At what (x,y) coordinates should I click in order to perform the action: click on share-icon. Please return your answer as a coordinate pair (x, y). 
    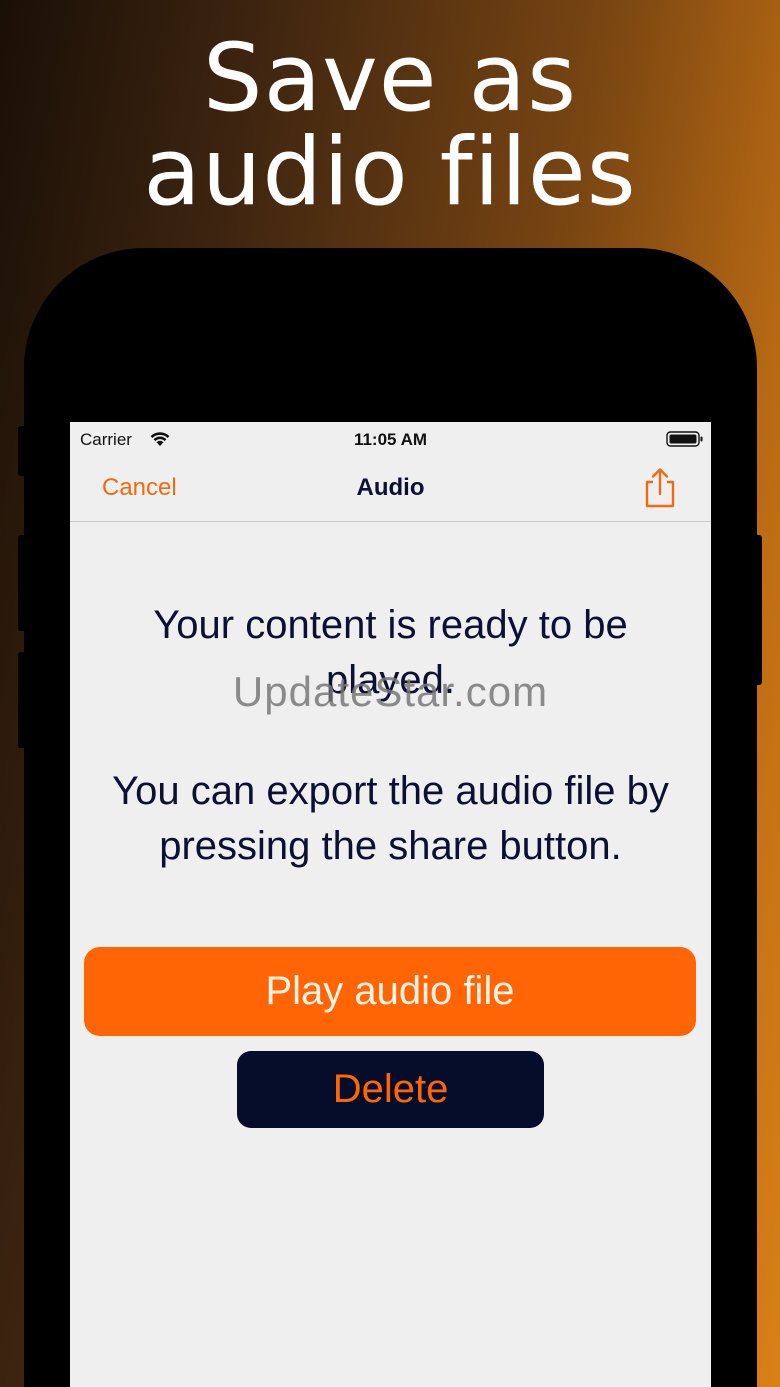
    Looking at the image, I should click on (660, 488).